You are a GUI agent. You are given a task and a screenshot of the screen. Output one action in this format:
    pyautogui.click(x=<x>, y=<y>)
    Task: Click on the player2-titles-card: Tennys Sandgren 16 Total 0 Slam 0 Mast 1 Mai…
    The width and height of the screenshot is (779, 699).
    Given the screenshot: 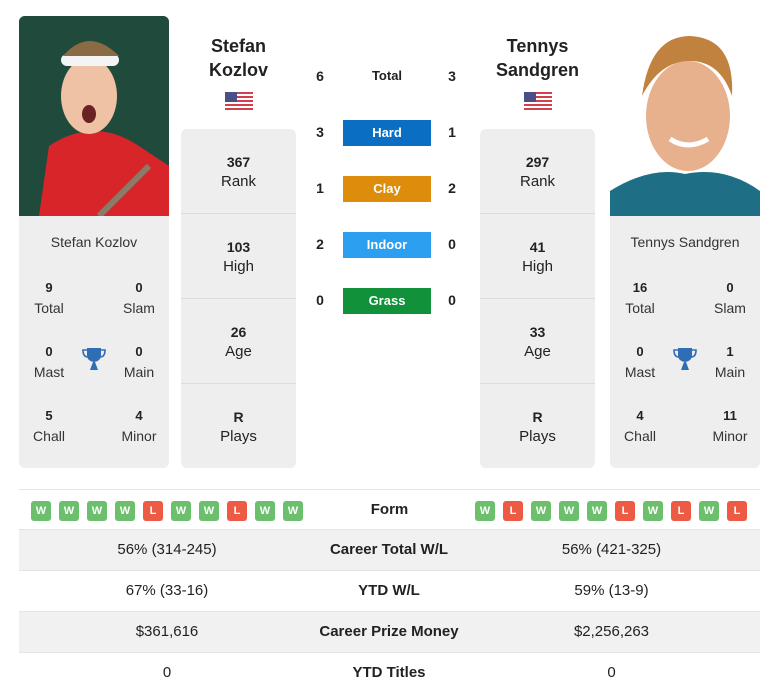 What is the action you would take?
    pyautogui.click(x=685, y=342)
    